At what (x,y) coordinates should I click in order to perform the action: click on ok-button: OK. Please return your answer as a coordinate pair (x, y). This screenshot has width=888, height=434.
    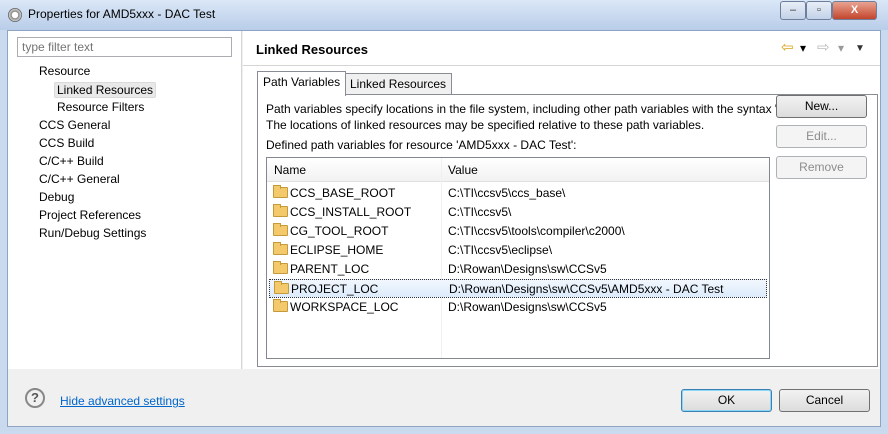
    Looking at the image, I should click on (726, 400).